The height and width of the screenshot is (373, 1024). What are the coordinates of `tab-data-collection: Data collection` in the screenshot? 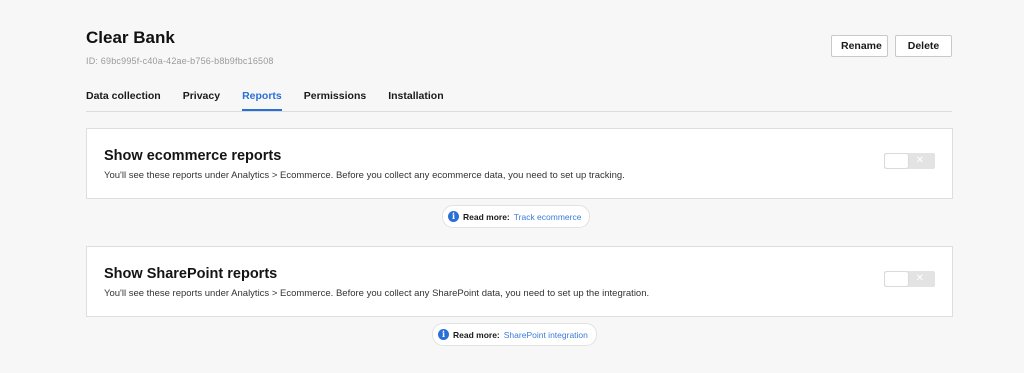 It's located at (123, 99).